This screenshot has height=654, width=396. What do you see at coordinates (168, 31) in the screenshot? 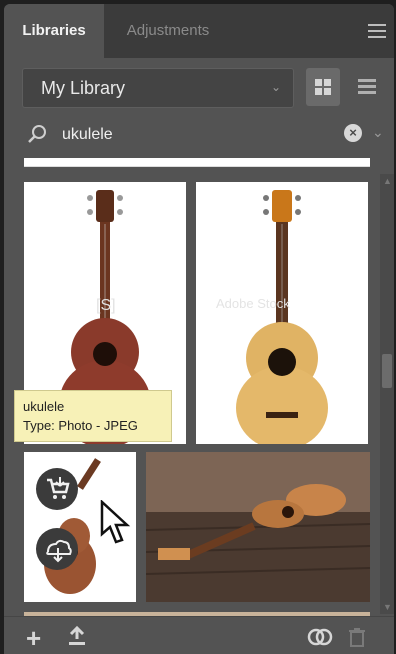
I see `tab-adjustments: Adjustments` at bounding box center [168, 31].